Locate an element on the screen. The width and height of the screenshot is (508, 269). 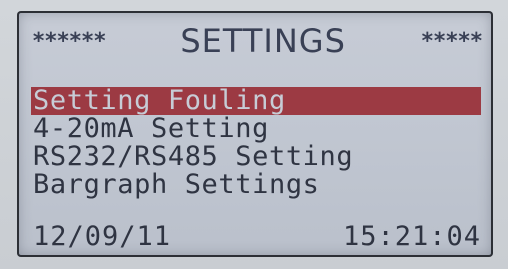
screen-title: SETTINGS is located at coordinates (263, 41).